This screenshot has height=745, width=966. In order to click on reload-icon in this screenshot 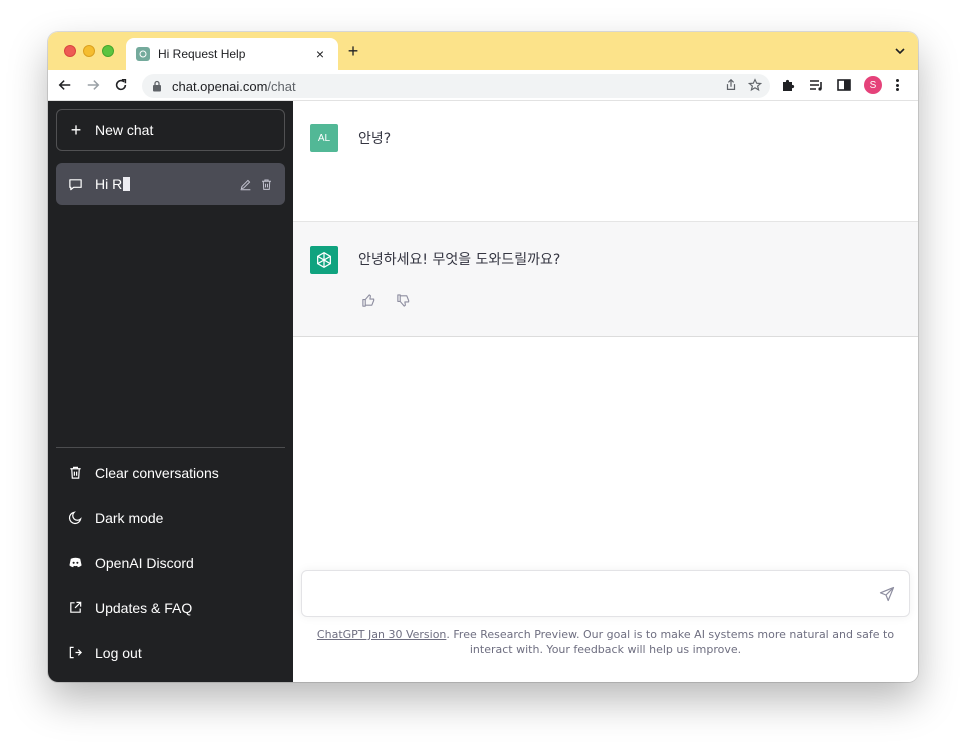, I will do `click(121, 84)`.